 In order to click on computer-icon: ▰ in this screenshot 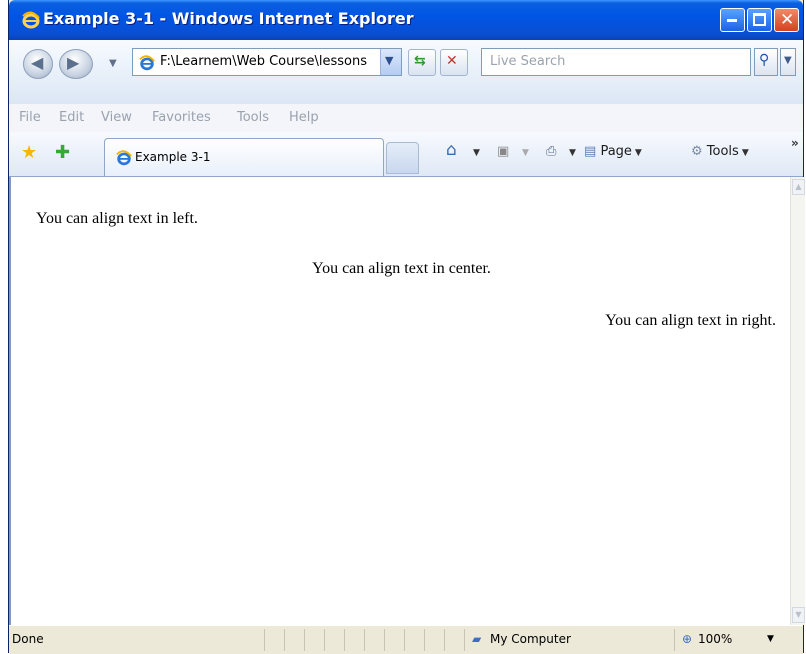, I will do `click(477, 639)`.